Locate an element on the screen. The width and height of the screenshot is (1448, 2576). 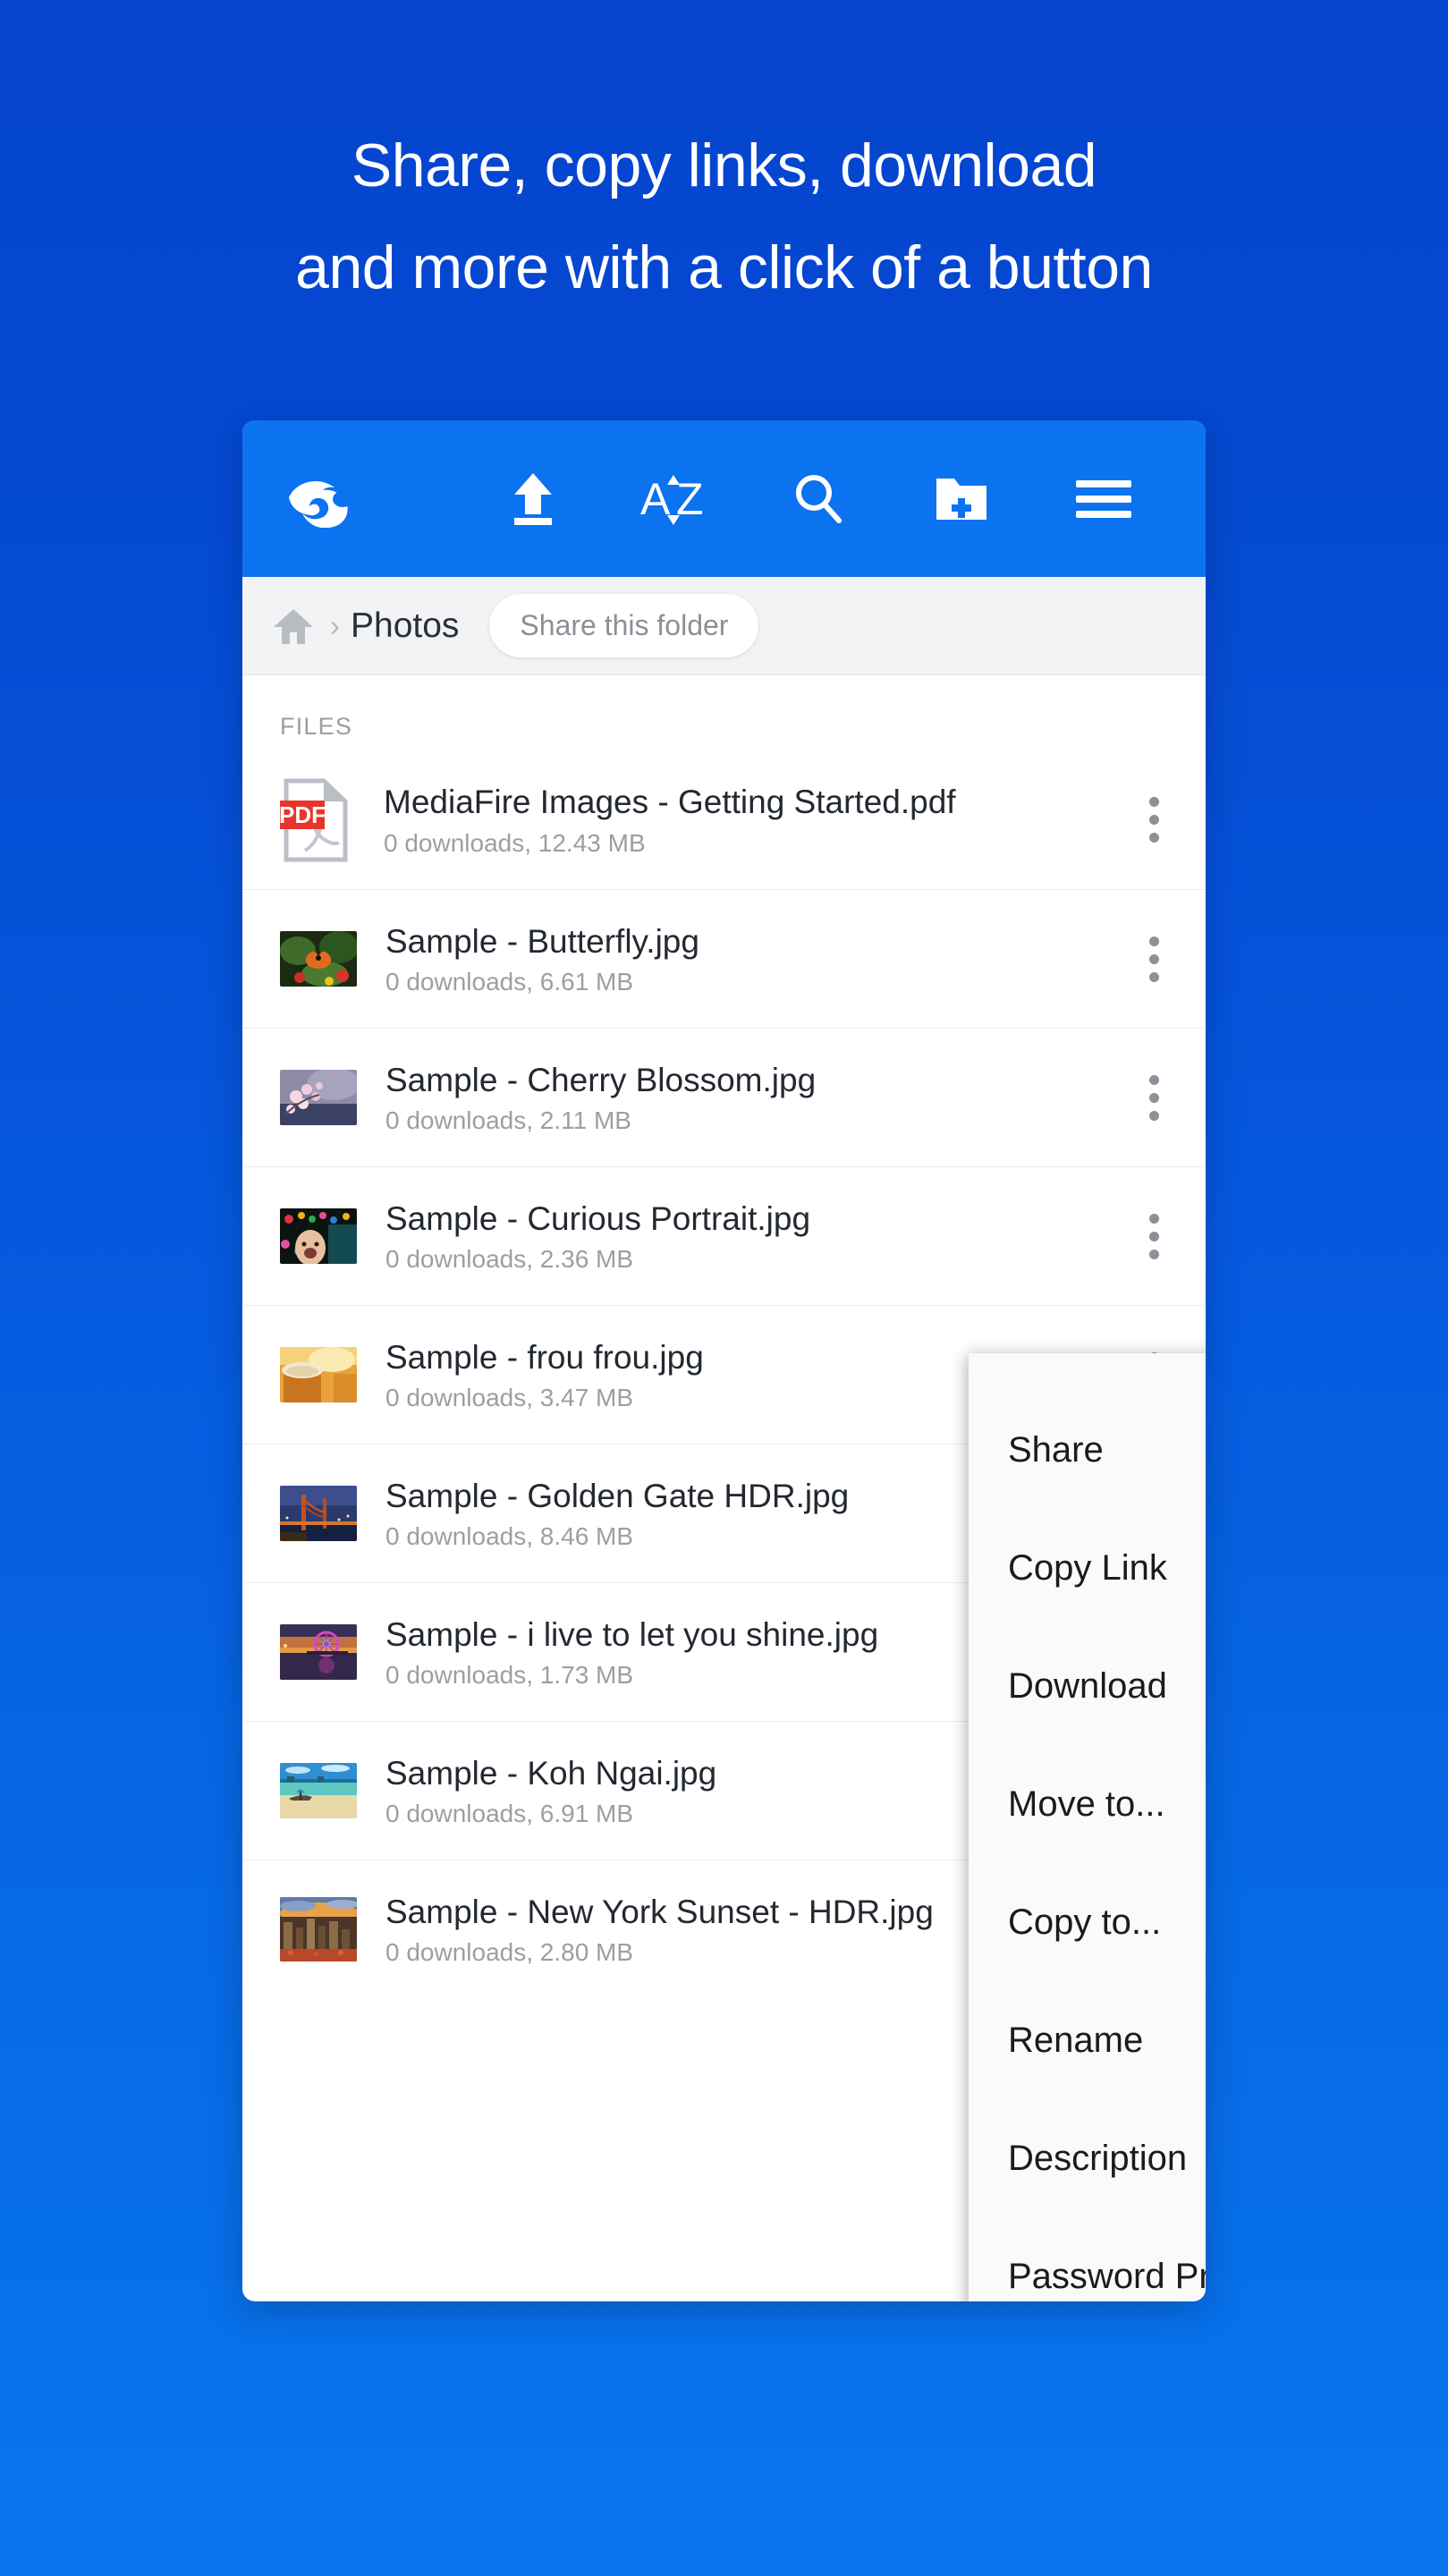
app-toolbar: A Z is located at coordinates (724, 498).